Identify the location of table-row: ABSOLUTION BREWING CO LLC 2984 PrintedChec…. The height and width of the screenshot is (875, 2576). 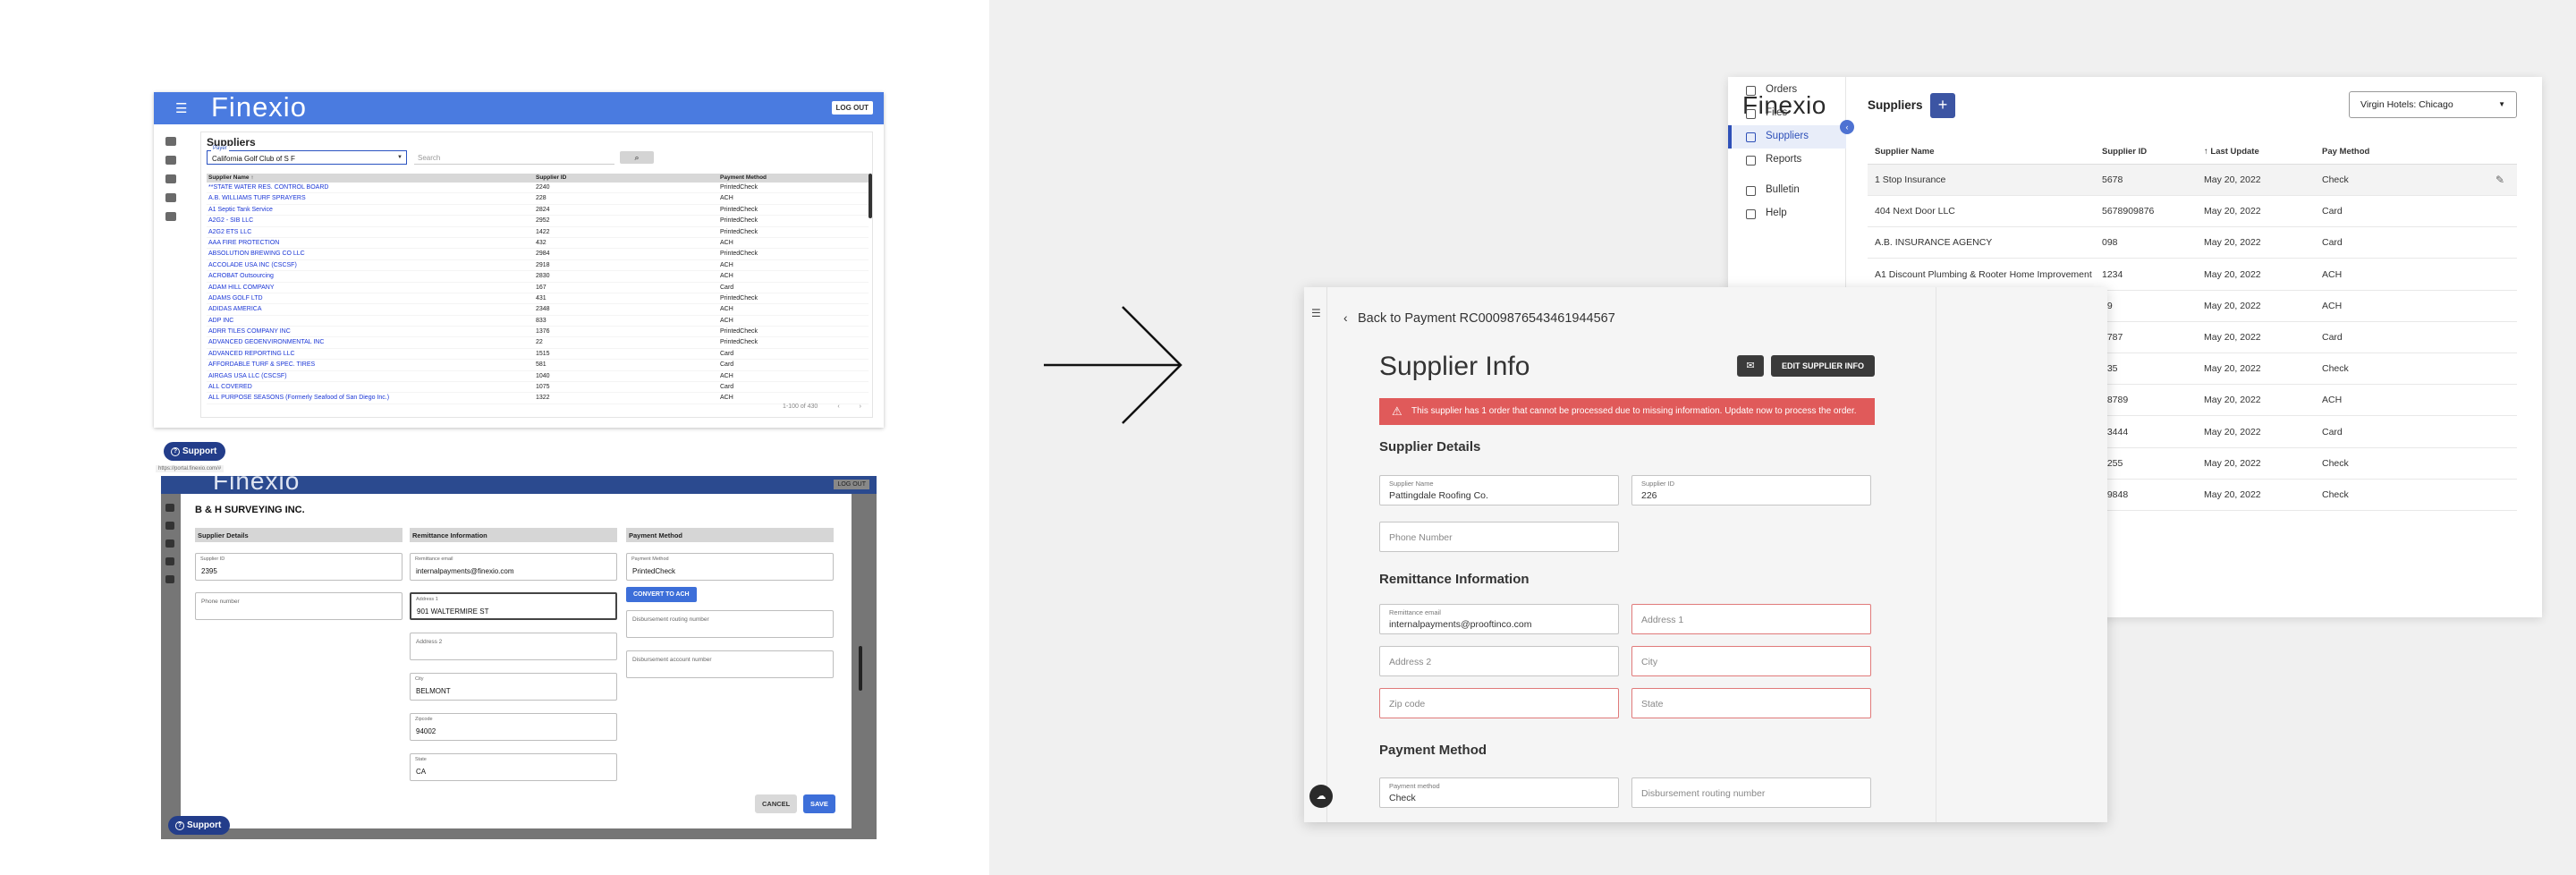
(538, 254).